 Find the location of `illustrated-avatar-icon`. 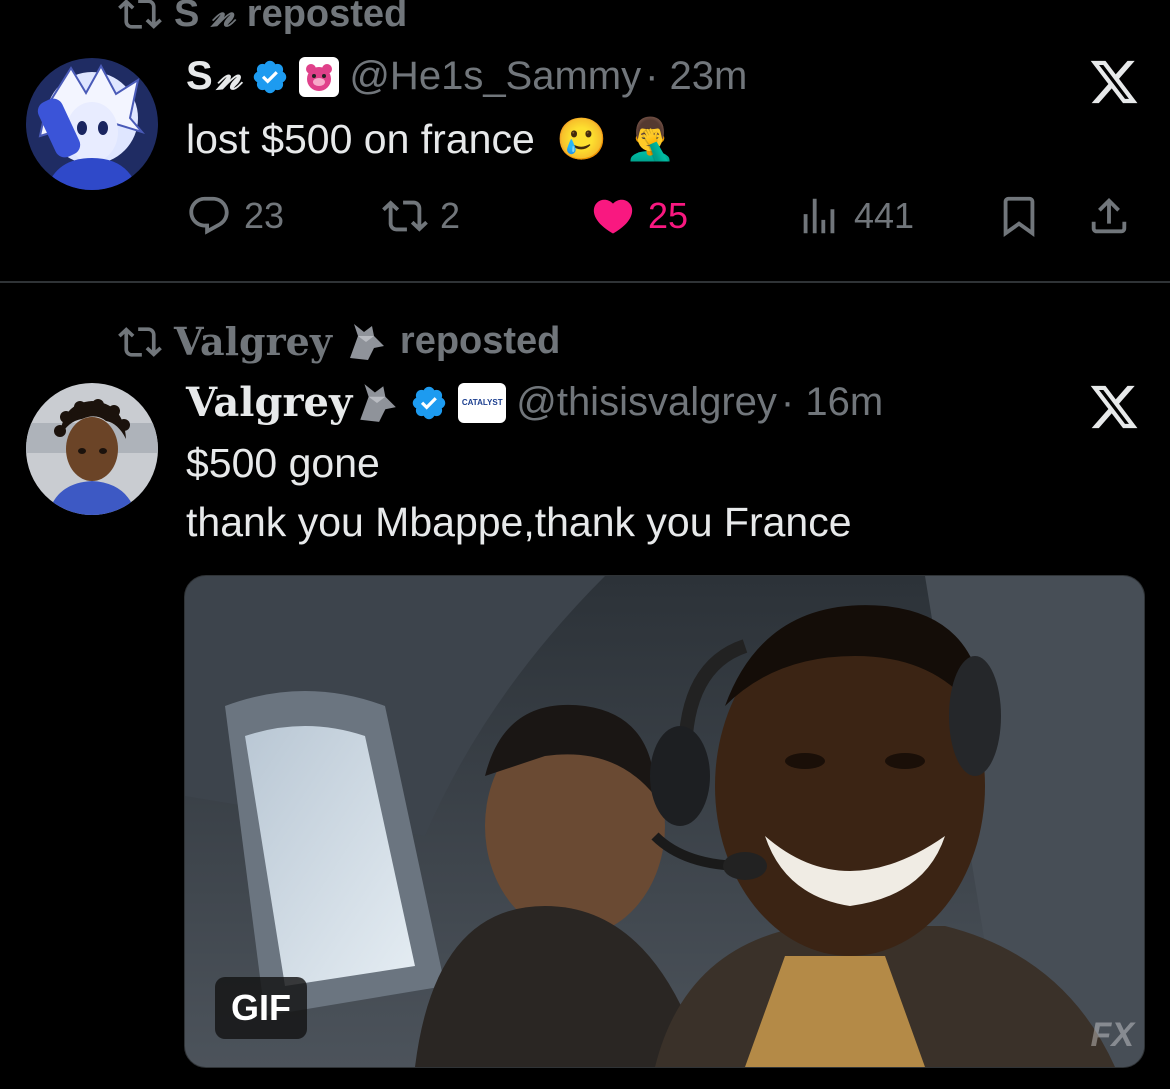

illustrated-avatar-icon is located at coordinates (92, 449).